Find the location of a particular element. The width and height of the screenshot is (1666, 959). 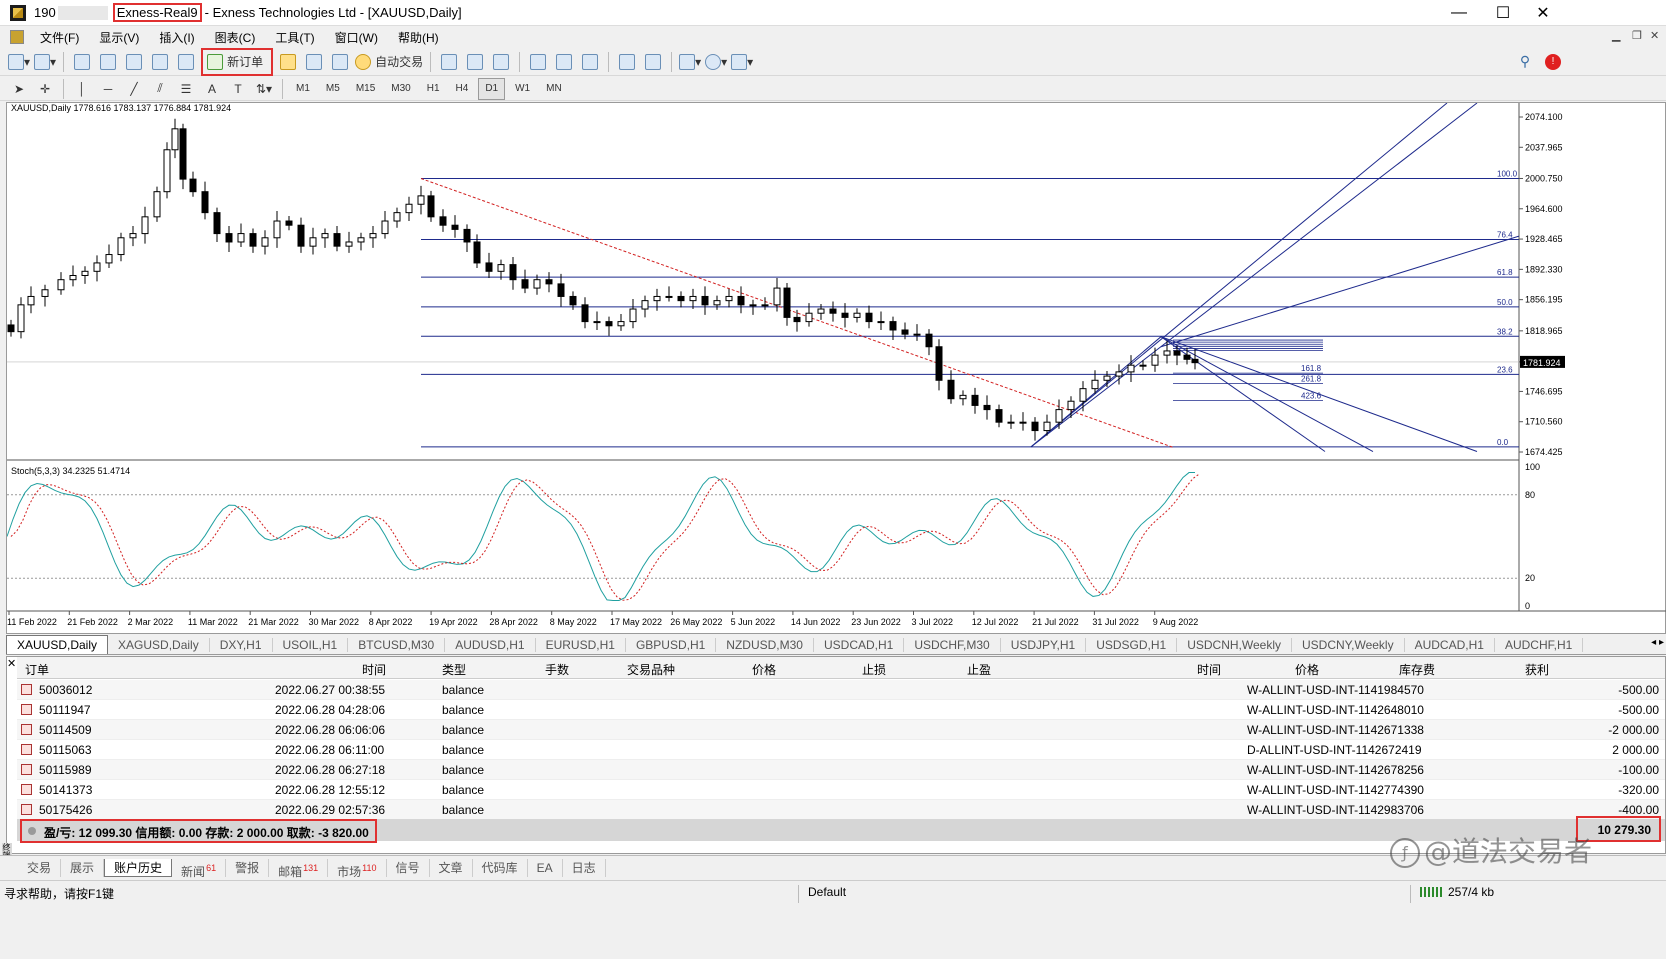

menu-file: 文件(F) is located at coordinates (59, 37).